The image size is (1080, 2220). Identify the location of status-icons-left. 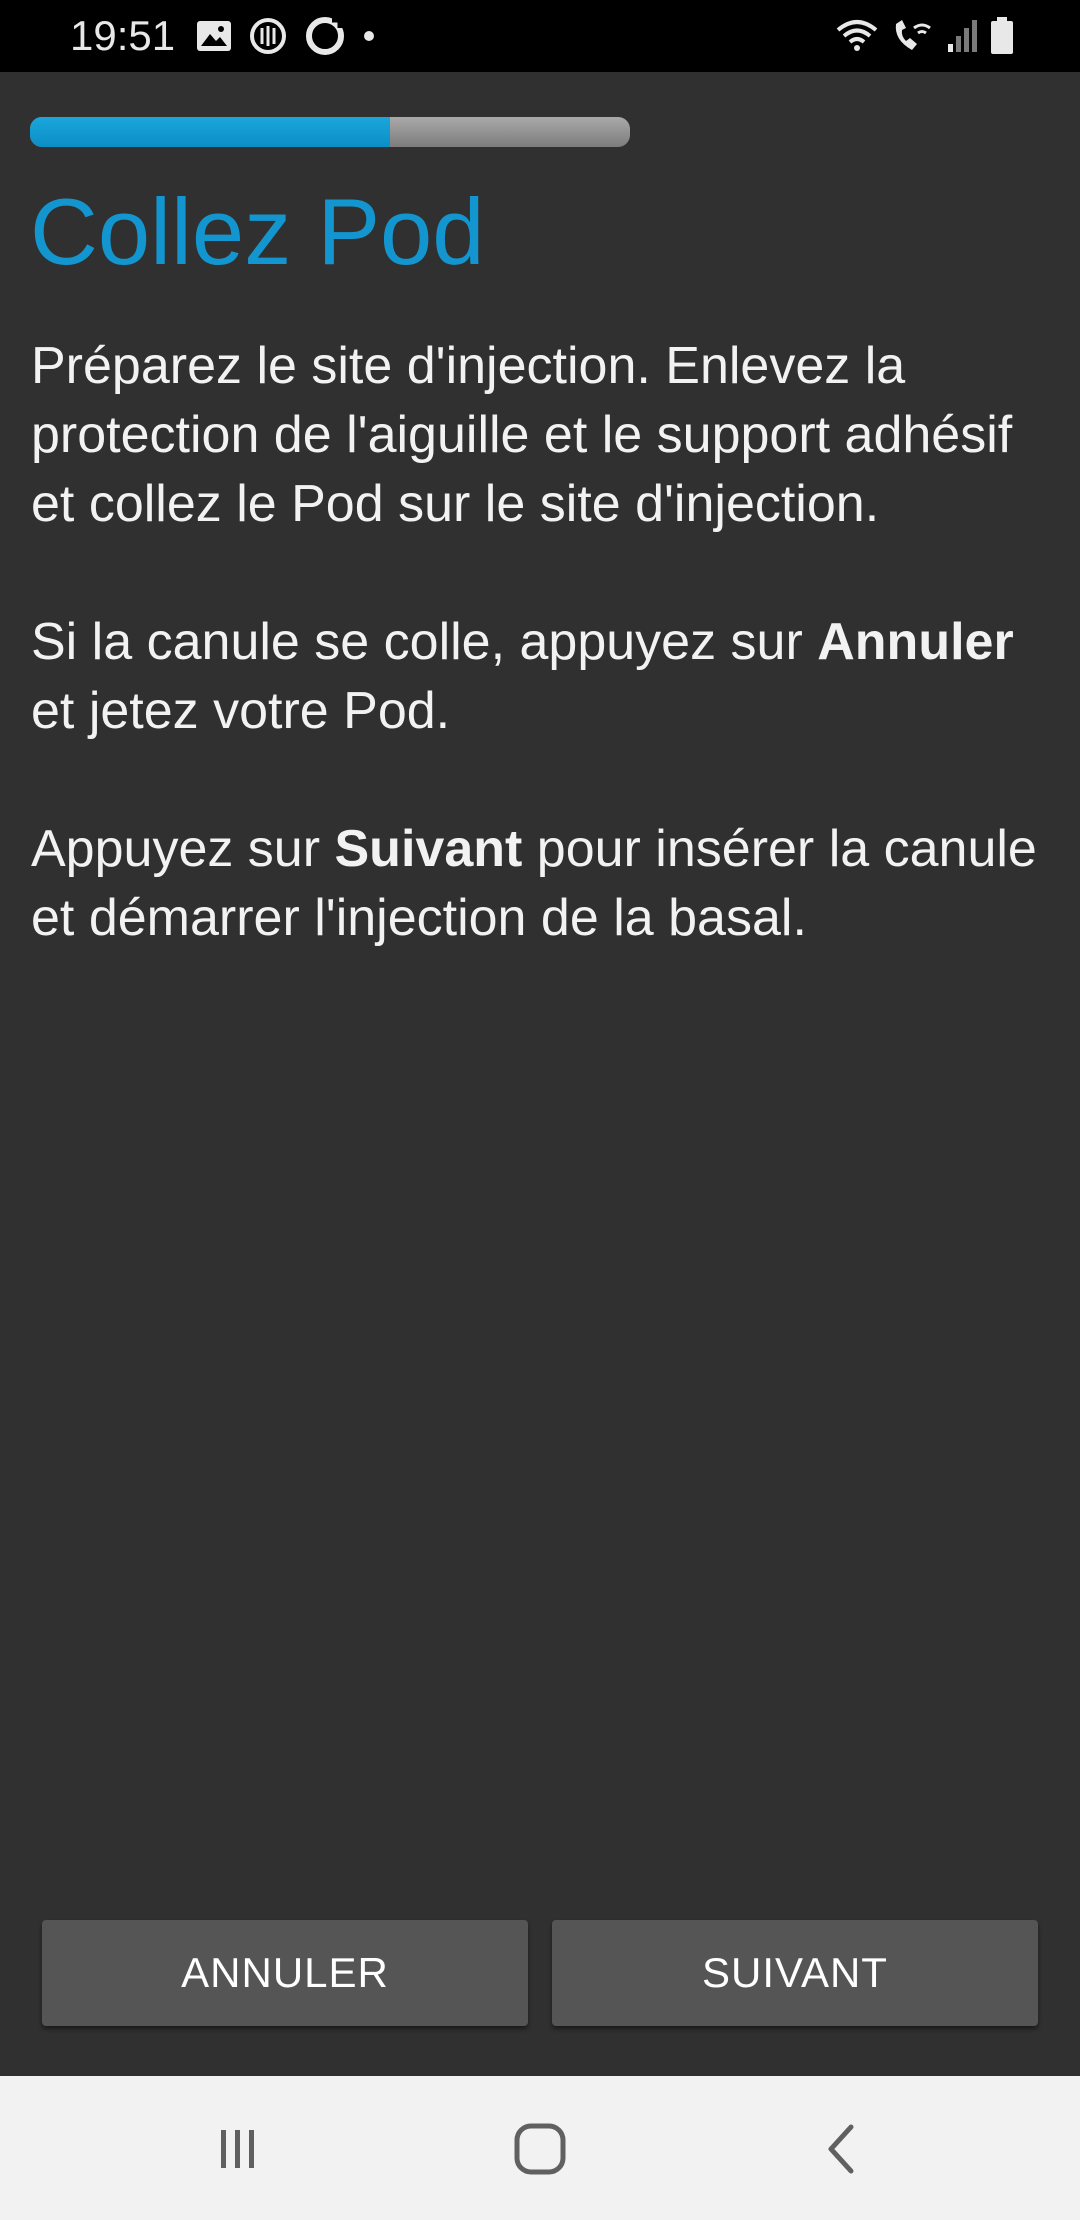
(286, 36).